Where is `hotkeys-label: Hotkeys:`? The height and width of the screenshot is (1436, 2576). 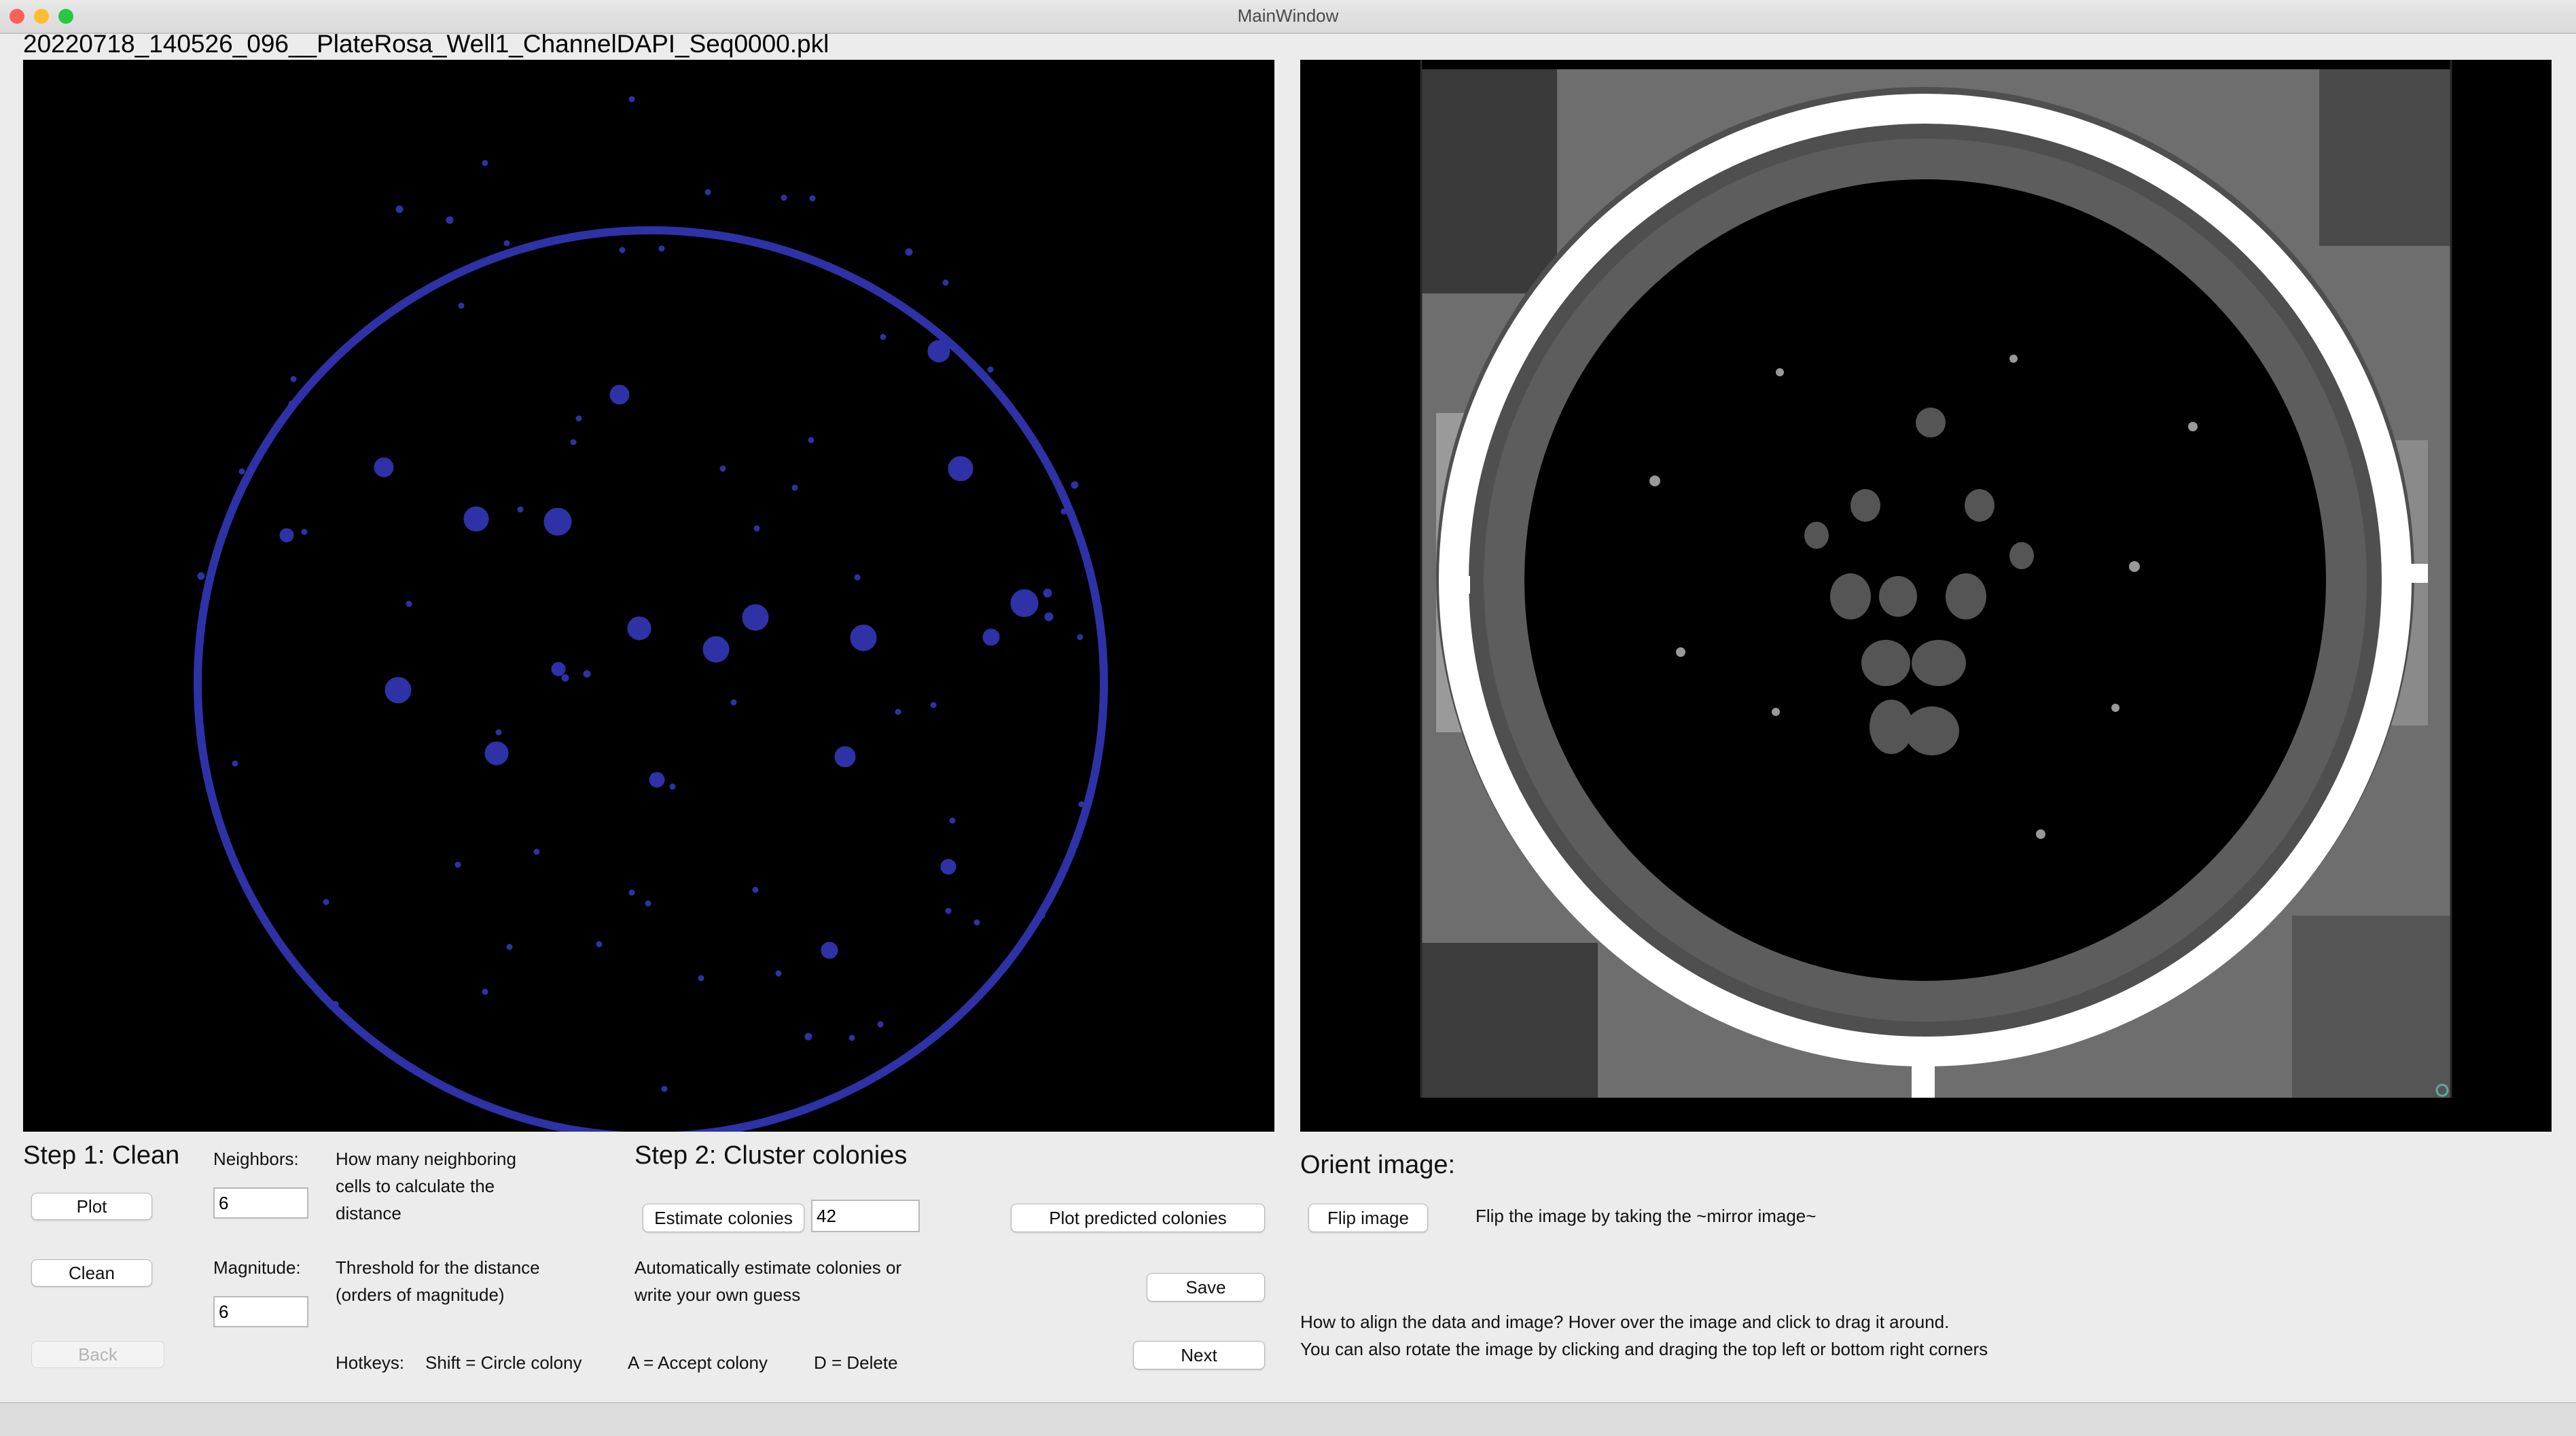 hotkeys-label: Hotkeys: is located at coordinates (370, 1362).